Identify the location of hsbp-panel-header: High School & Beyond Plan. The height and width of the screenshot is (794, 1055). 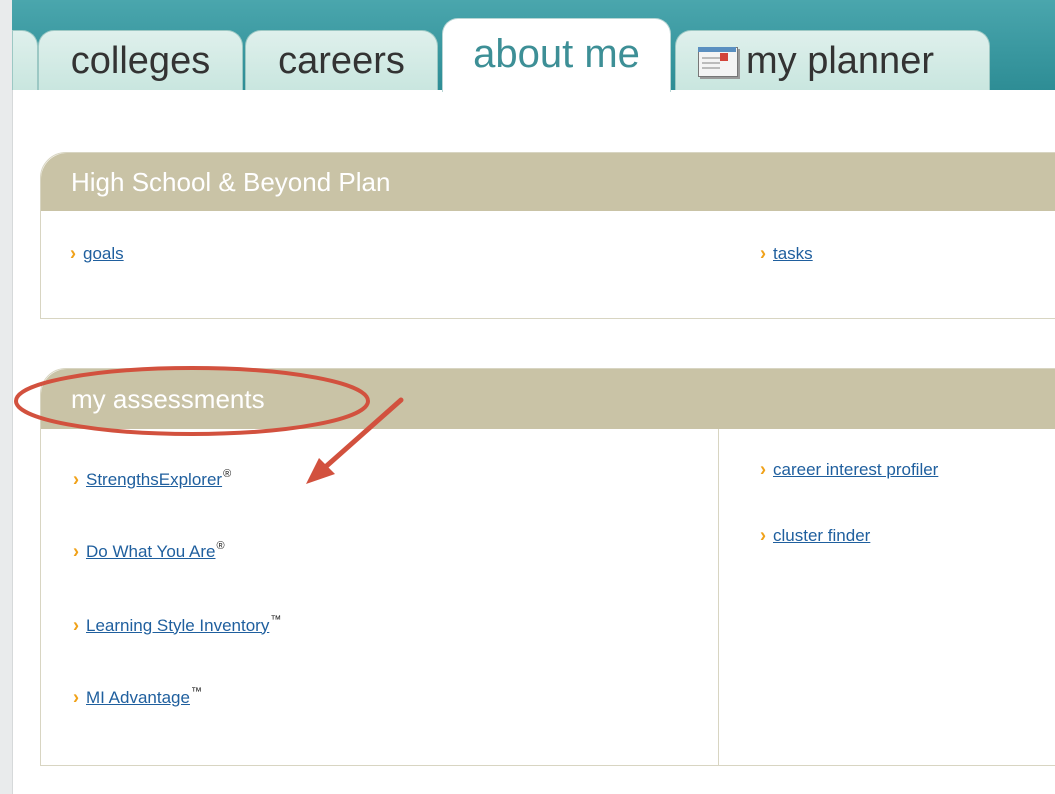
(548, 182).